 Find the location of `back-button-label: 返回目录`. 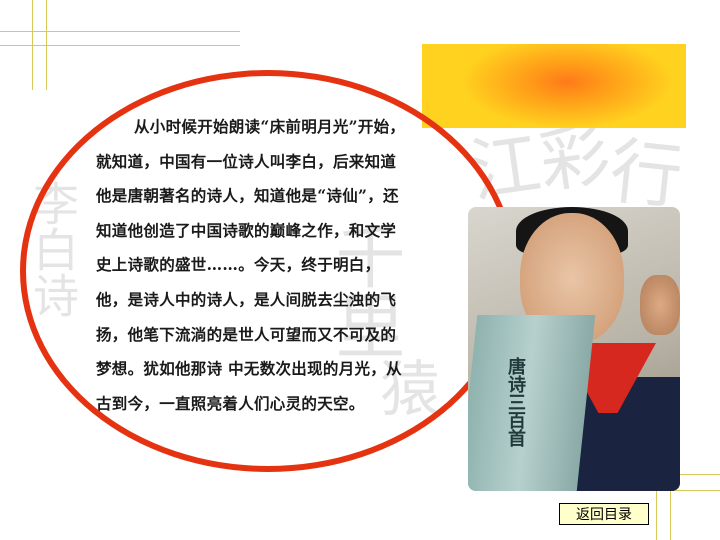

back-button-label: 返回目录 is located at coordinates (604, 515).